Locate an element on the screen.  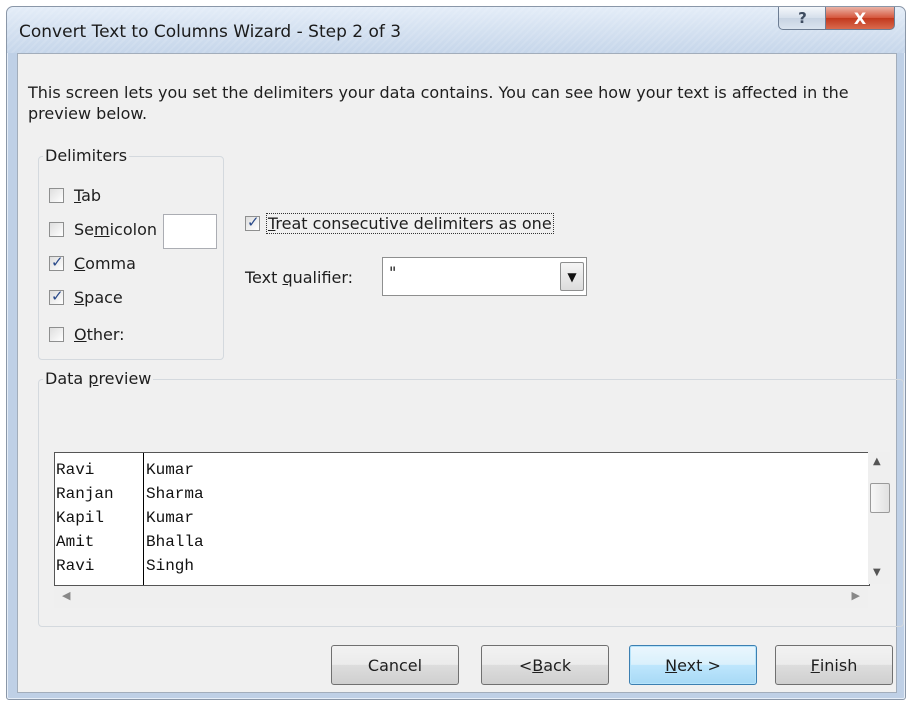
comma-checkbox-box is located at coordinates (56, 262).